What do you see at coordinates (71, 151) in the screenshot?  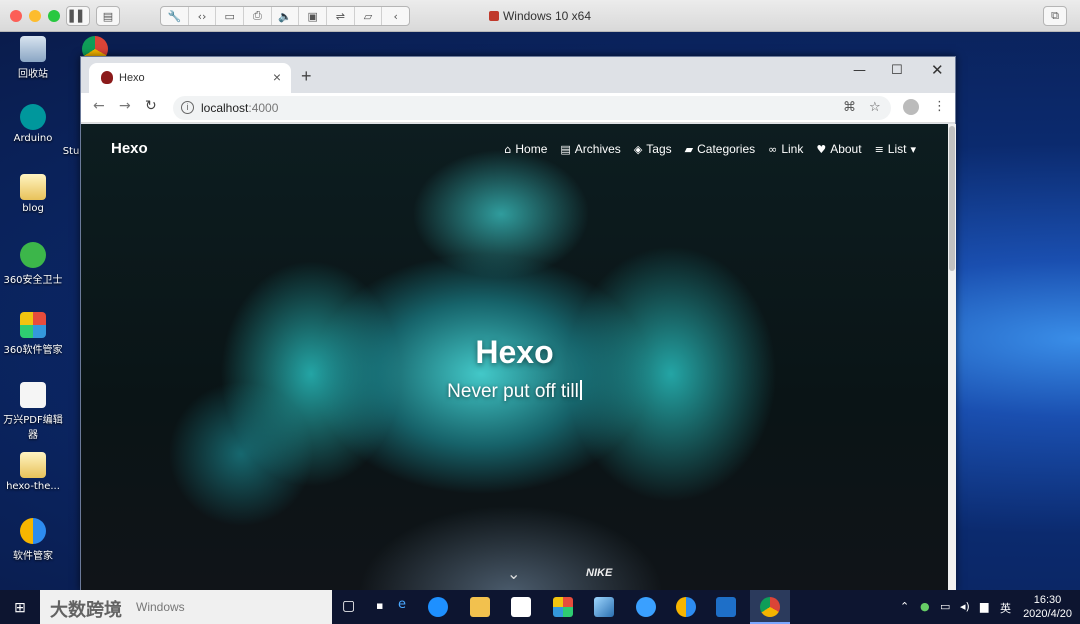 I see `desktop-icon-label: Stu` at bounding box center [71, 151].